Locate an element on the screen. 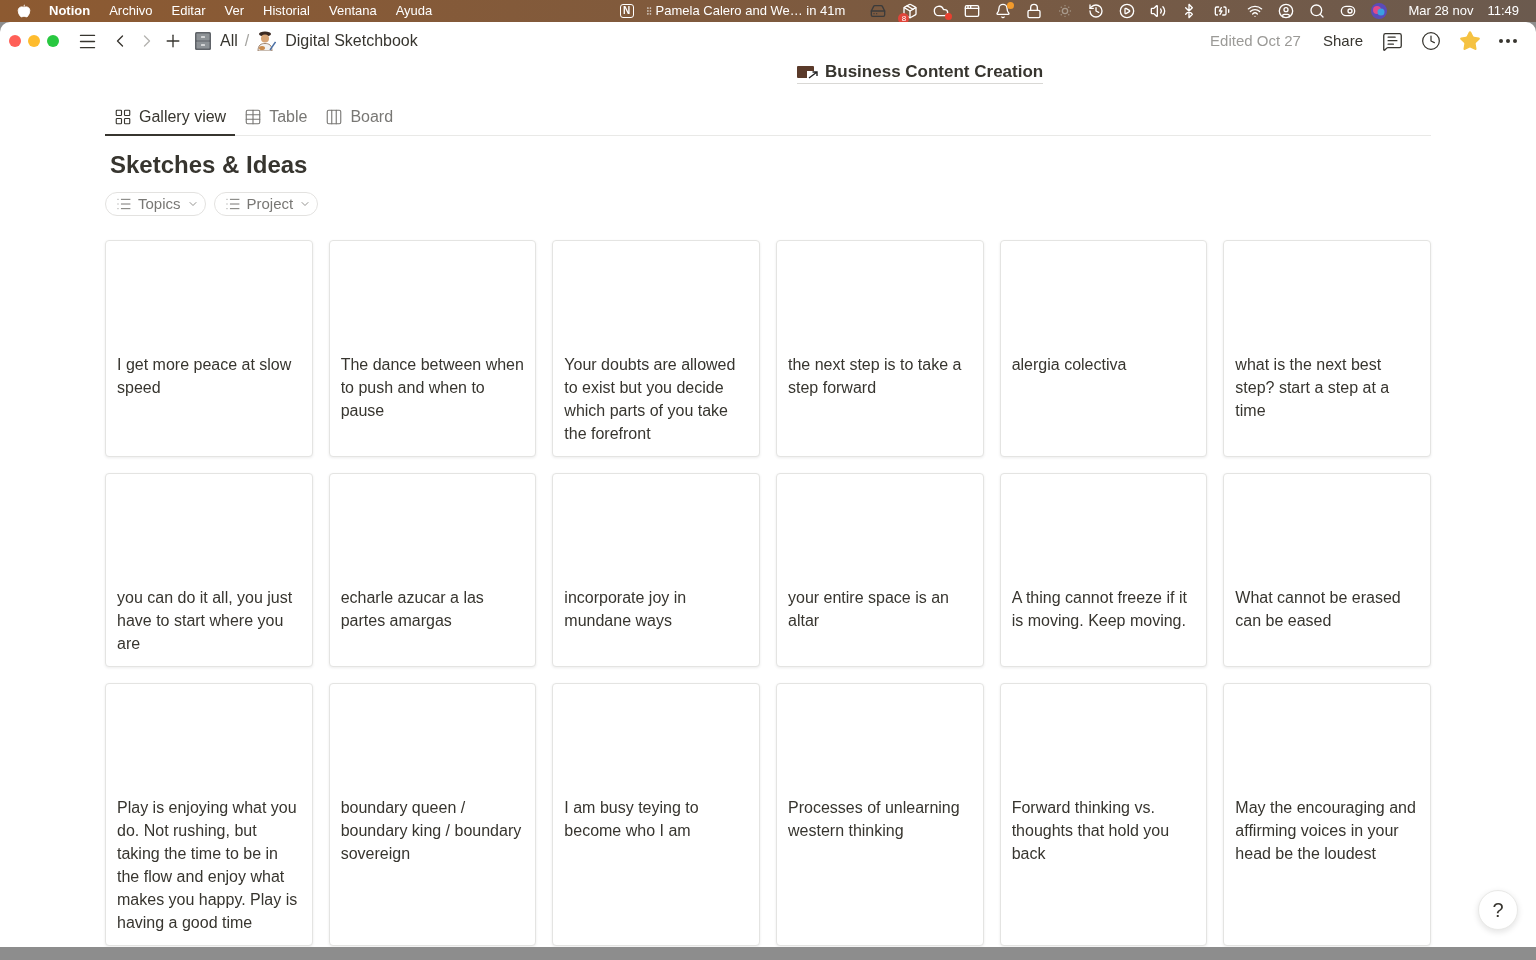  board-columns-icon is located at coordinates (334, 117).